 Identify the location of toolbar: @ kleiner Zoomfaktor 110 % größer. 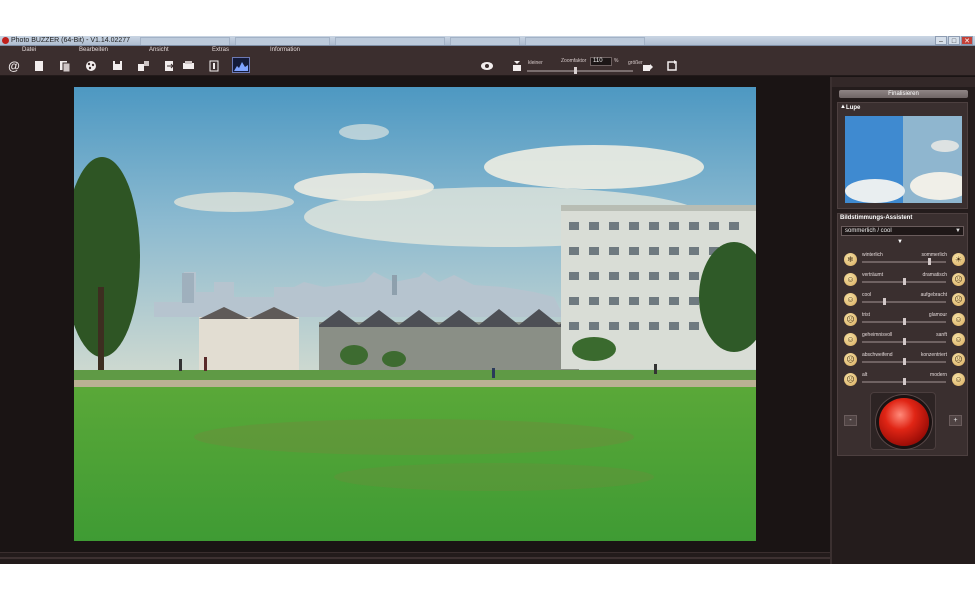
(487, 65).